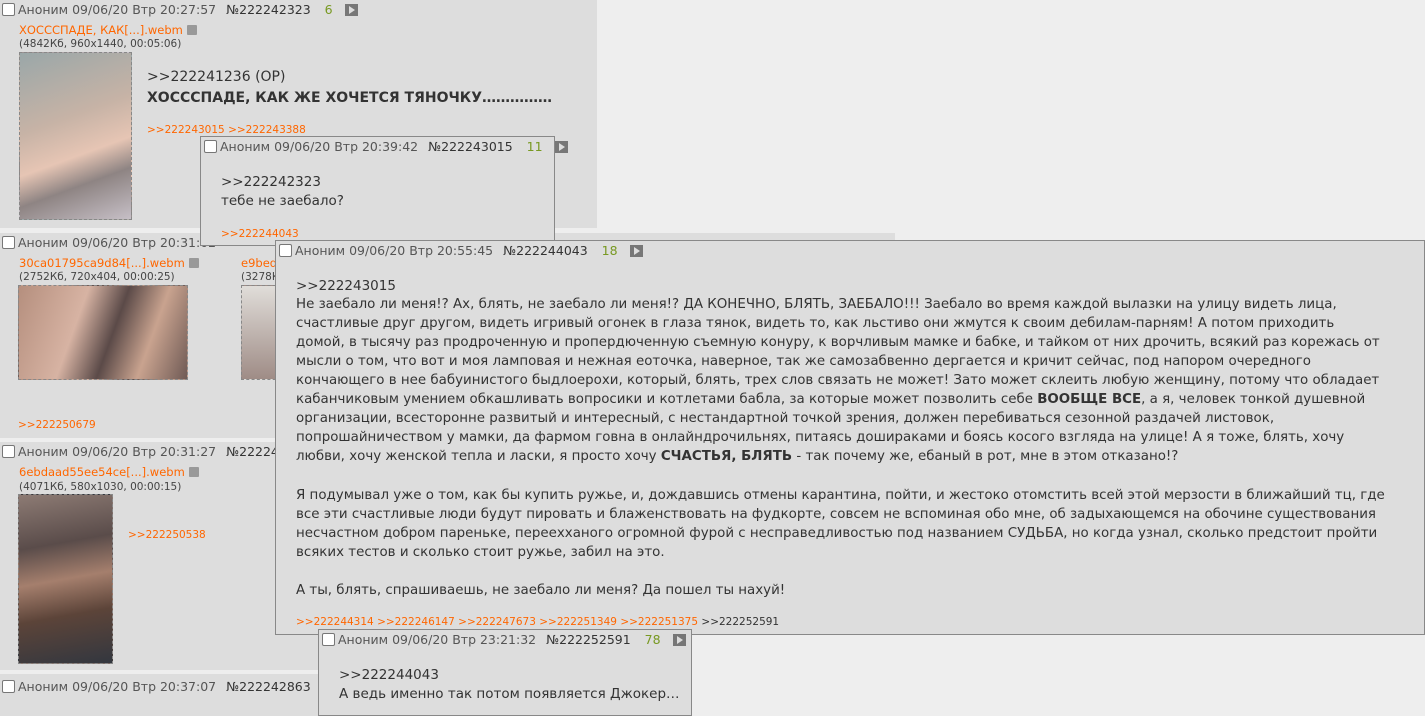 The width and height of the screenshot is (1425, 716). Describe the element at coordinates (268, 686) in the screenshot. I see `post-number: №222242863` at that location.